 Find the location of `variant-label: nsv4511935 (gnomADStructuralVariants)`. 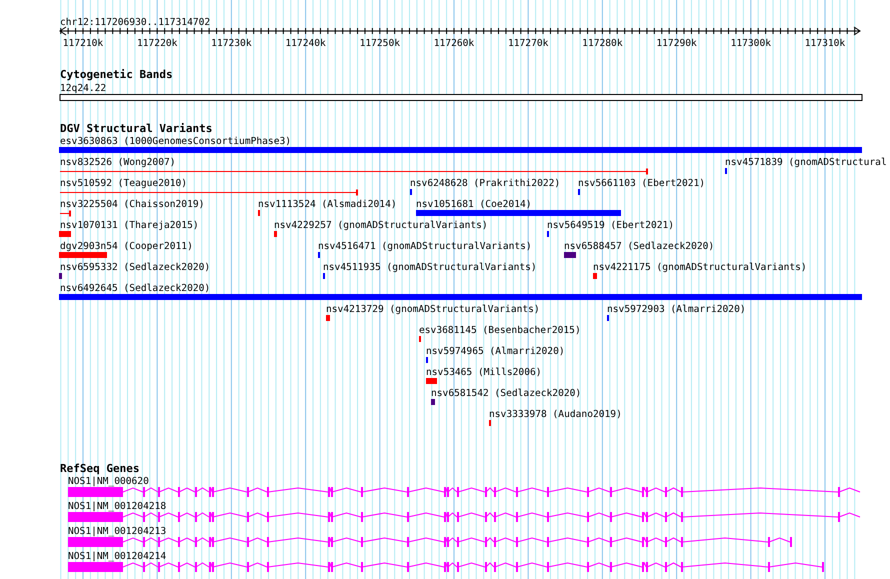

variant-label: nsv4511935 (gnomADStructuralVariants) is located at coordinates (430, 267).